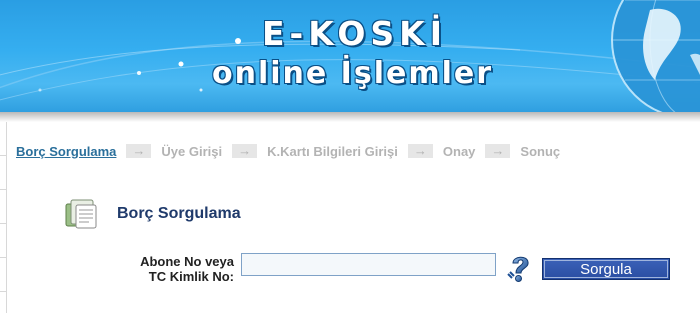 The width and height of the screenshot is (700, 313). I want to click on banner-title: E-KOSKİ, so click(354, 33).